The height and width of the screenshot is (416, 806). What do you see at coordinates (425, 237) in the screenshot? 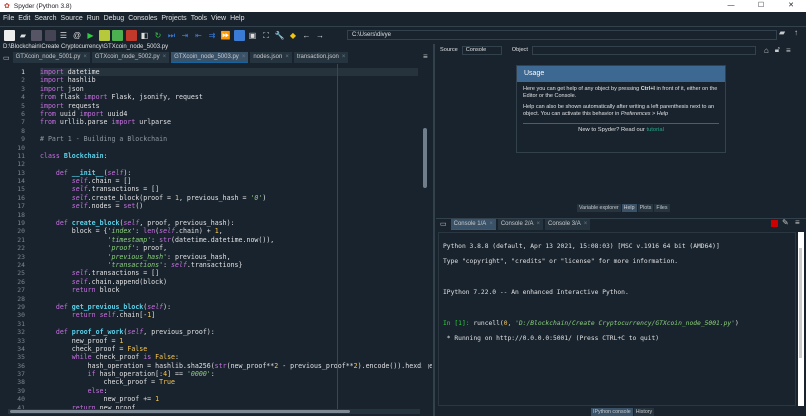
I see `editor-vertical-scrollbar` at bounding box center [425, 237].